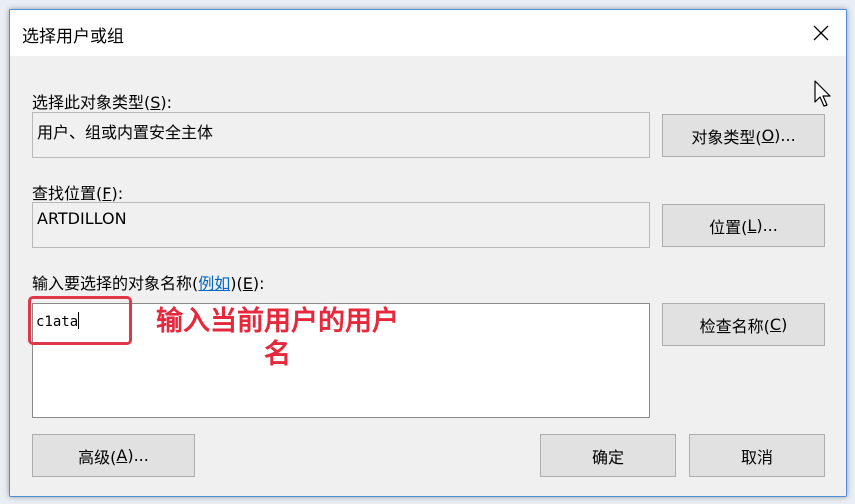  I want to click on dialog-title: 选择用户或组, so click(73, 37).